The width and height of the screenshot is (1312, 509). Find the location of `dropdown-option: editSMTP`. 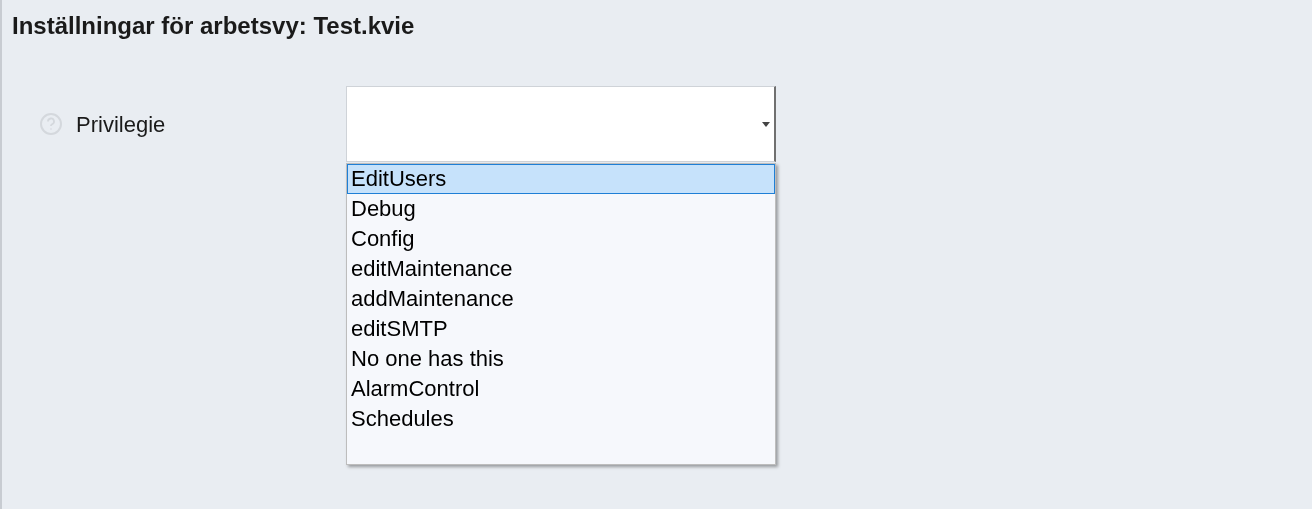

dropdown-option: editSMTP is located at coordinates (561, 329).